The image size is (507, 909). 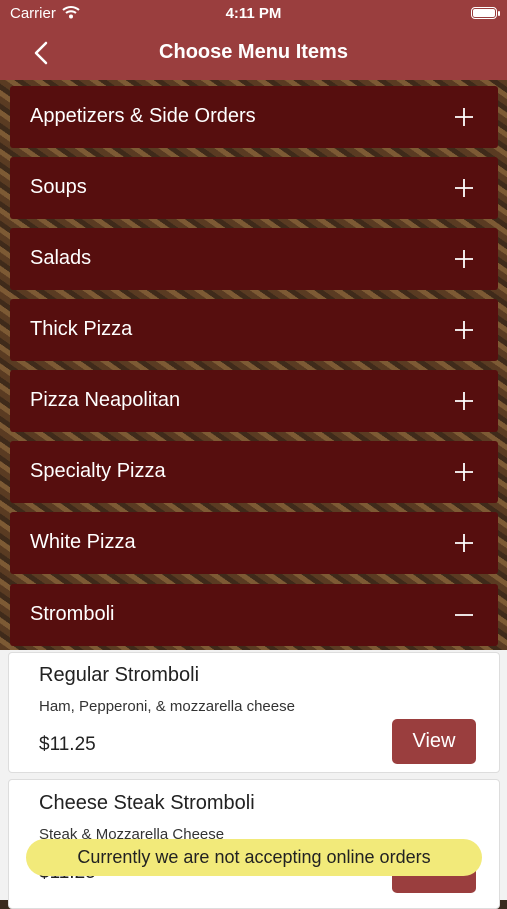 I want to click on category-label: Soups, so click(x=58, y=187).